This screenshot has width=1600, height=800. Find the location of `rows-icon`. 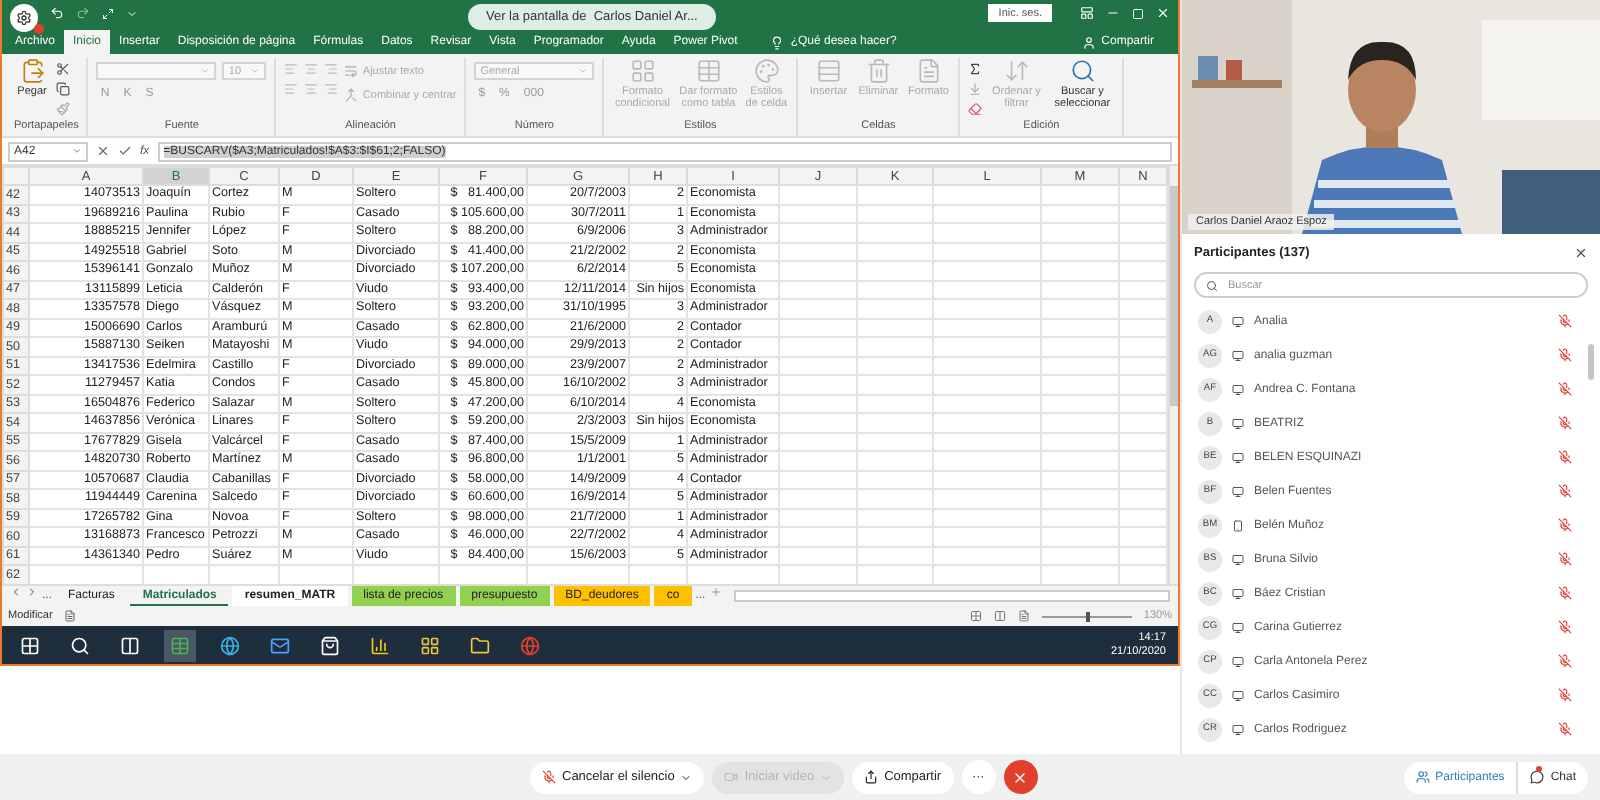

rows-icon is located at coordinates (828, 71).